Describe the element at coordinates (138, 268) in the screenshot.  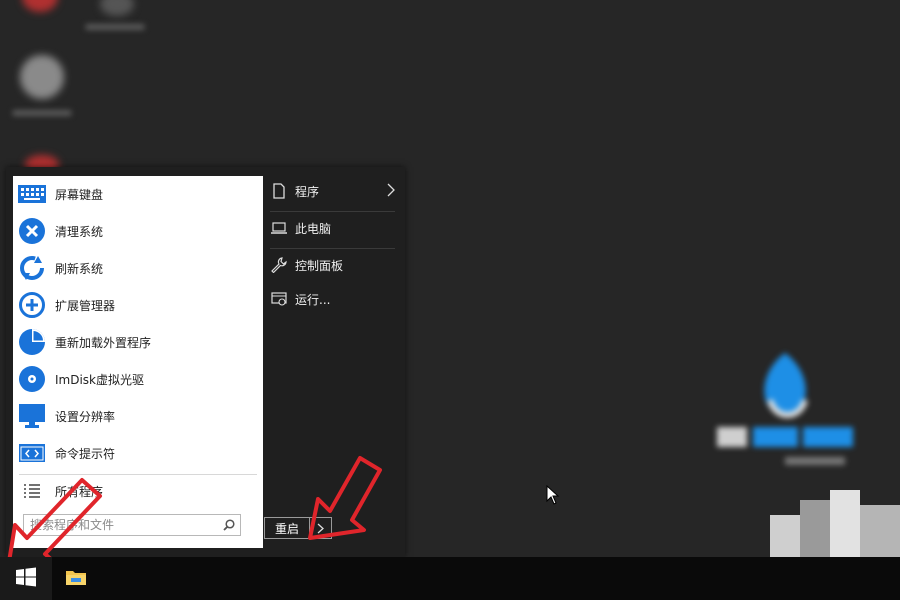
I see `app-item-refresh-system: 刷新系统` at that location.